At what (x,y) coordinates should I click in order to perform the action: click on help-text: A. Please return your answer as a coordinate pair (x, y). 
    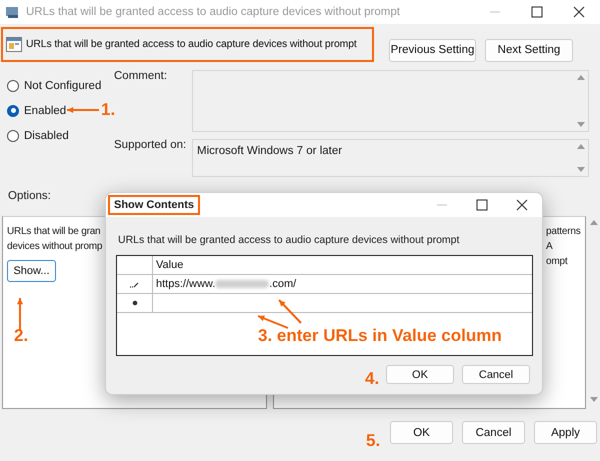
    Looking at the image, I should click on (549, 247).